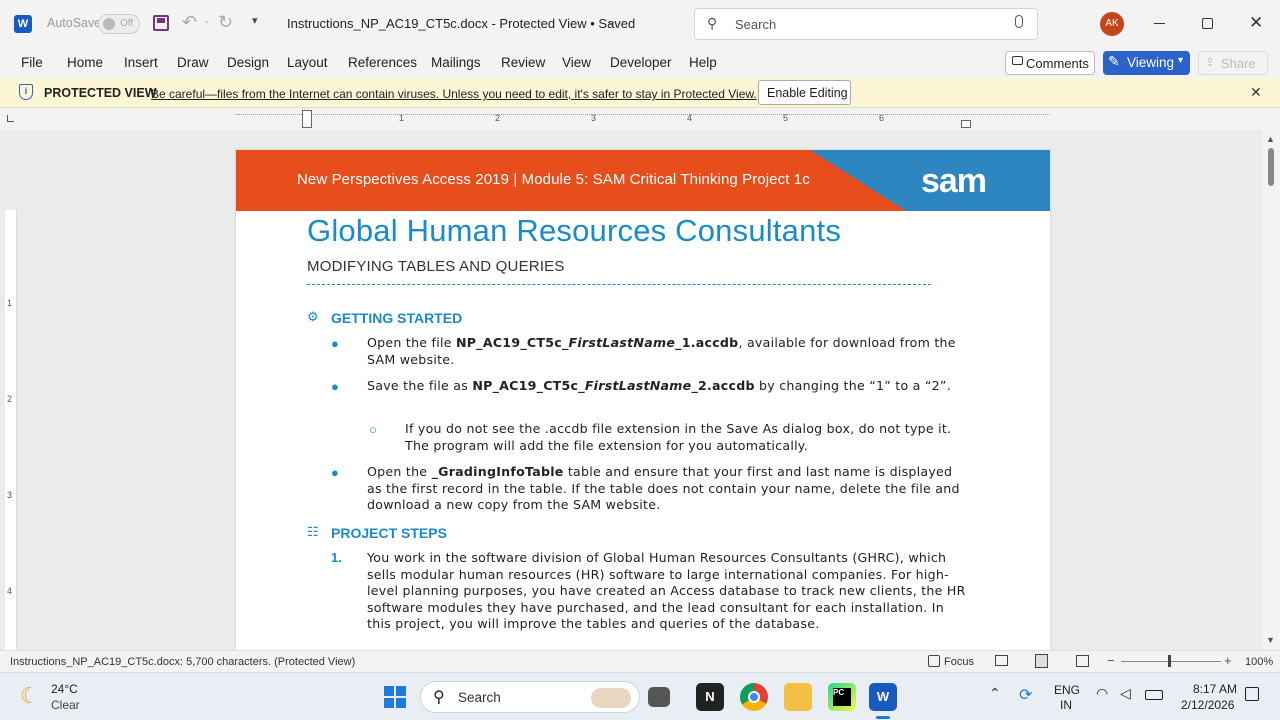 The width and height of the screenshot is (1280, 720). Describe the element at coordinates (1067, 690) in the screenshot. I see `language-top: ENG` at that location.